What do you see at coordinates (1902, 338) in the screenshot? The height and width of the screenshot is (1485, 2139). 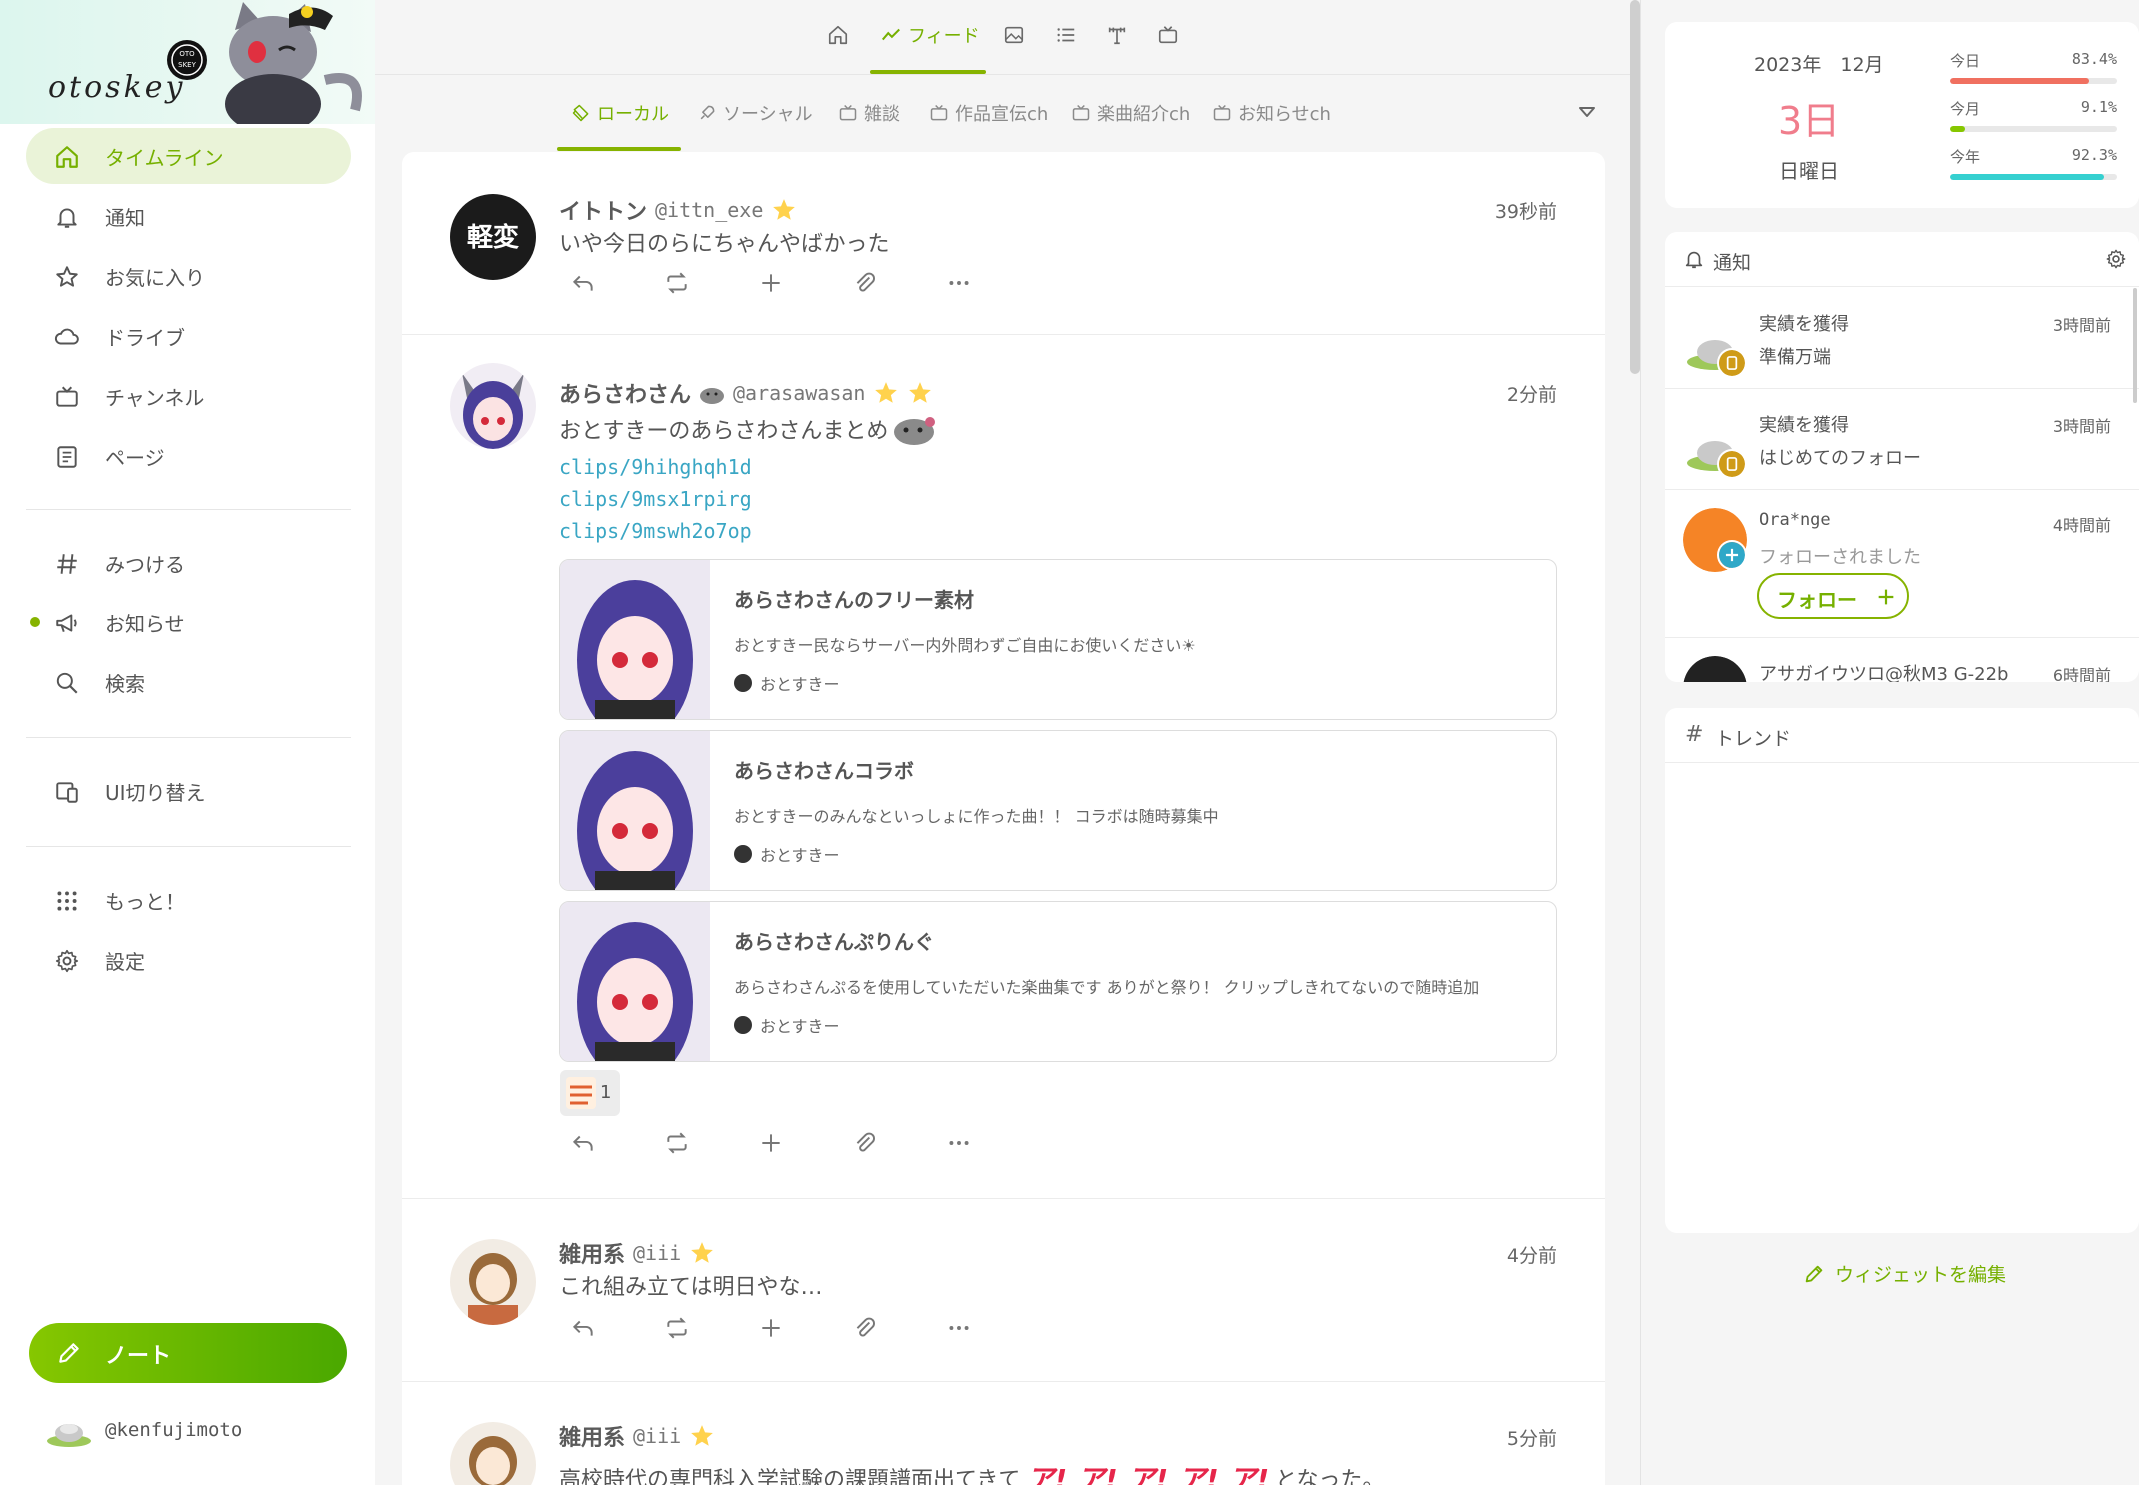 I see `notification-item: 実績を獲得 準備万端 3時間前` at bounding box center [1902, 338].